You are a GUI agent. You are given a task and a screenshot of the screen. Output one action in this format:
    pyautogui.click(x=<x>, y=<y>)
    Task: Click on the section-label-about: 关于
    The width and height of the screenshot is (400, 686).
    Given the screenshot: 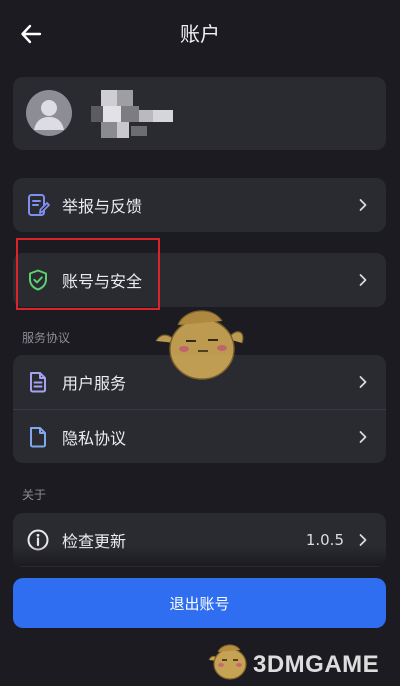 What is the action you would take?
    pyautogui.click(x=34, y=495)
    